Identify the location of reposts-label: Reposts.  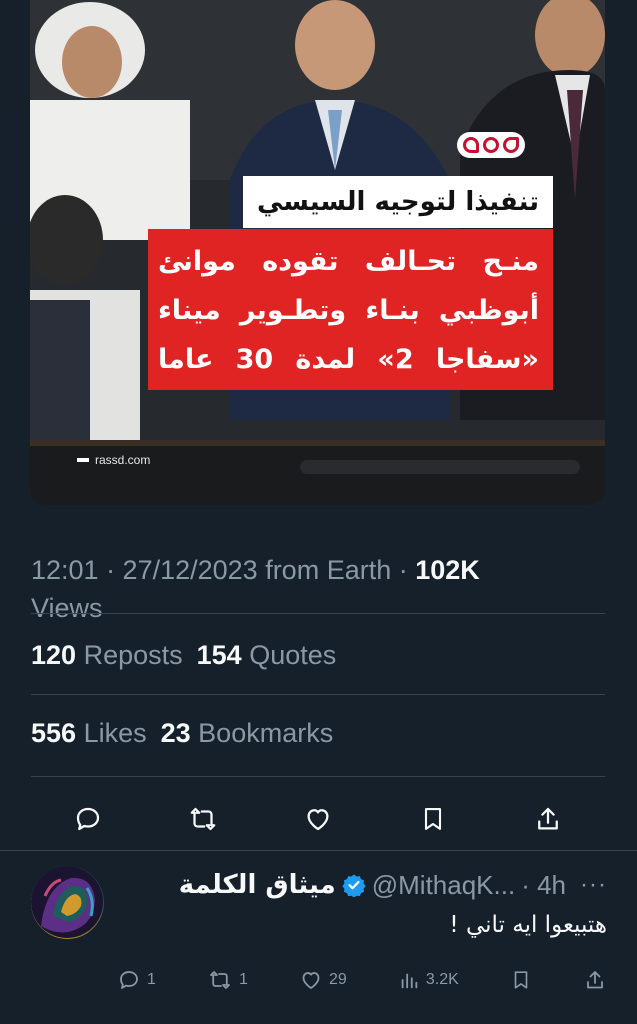
(133, 655).